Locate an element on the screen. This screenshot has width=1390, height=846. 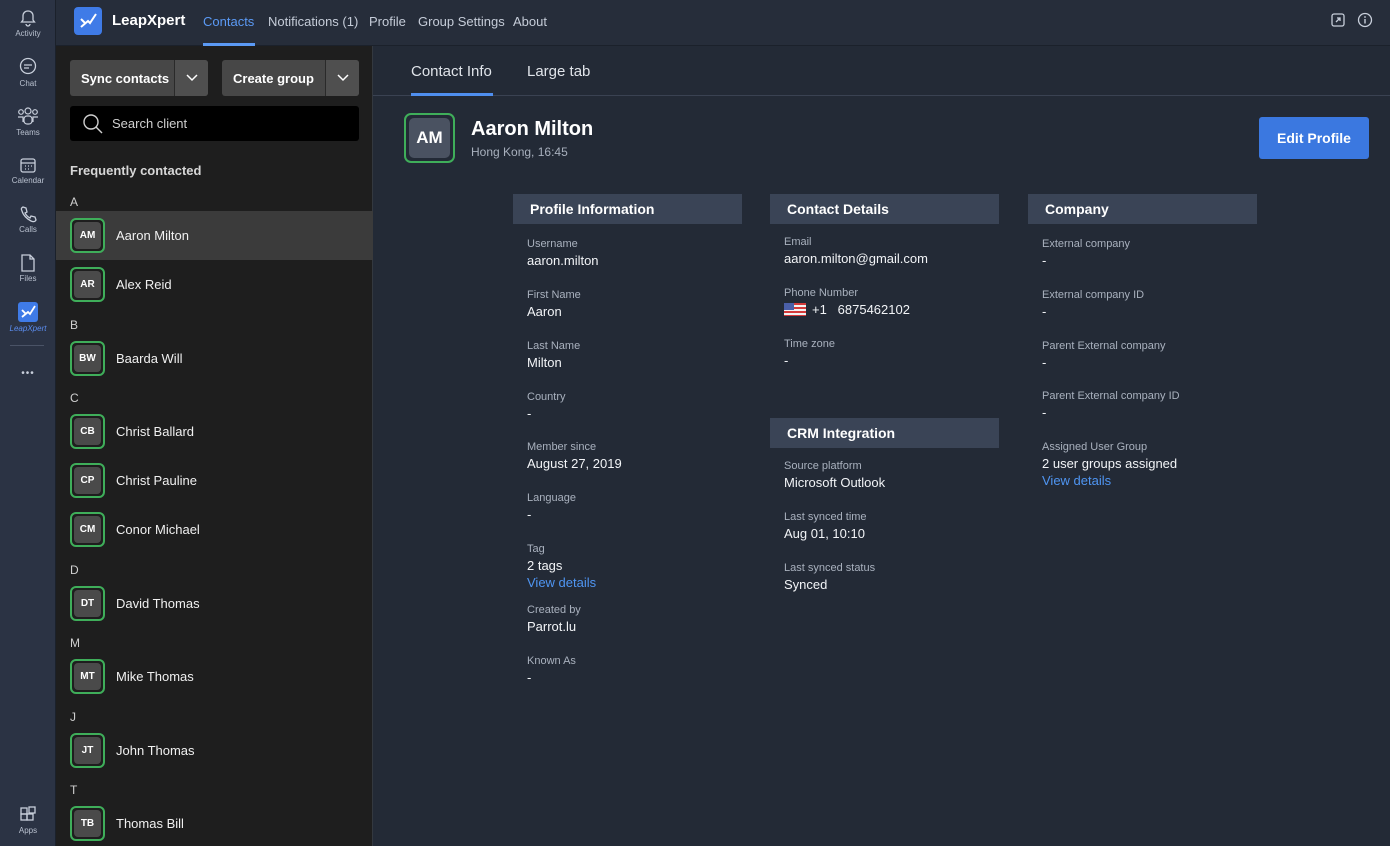
nav-about: About is located at coordinates (530, 21).